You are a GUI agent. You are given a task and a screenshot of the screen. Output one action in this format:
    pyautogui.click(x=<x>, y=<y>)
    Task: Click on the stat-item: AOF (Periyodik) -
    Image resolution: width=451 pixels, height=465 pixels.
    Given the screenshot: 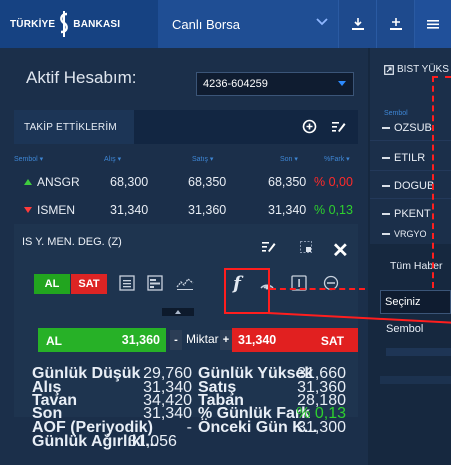 What is the action you would take?
    pyautogui.click(x=112, y=427)
    